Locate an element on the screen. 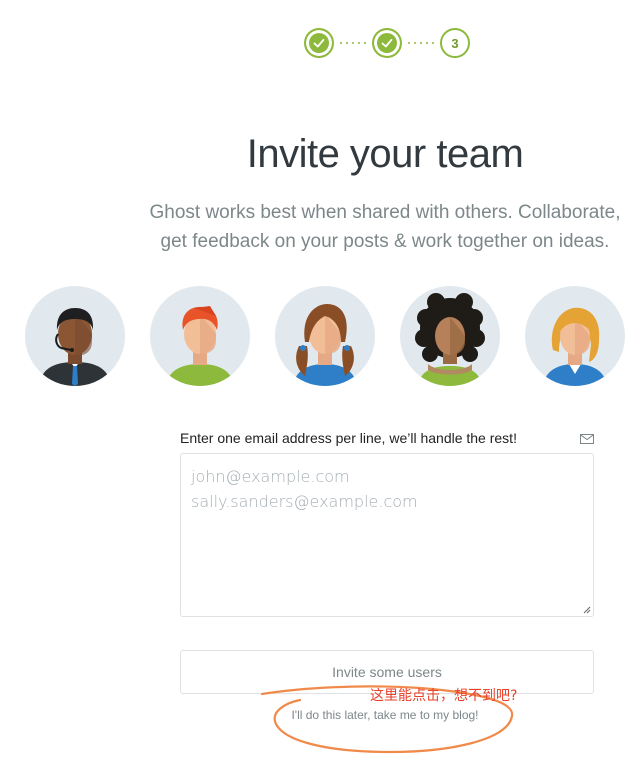 The image size is (630, 768). step-3-current: 3 is located at coordinates (455, 43).